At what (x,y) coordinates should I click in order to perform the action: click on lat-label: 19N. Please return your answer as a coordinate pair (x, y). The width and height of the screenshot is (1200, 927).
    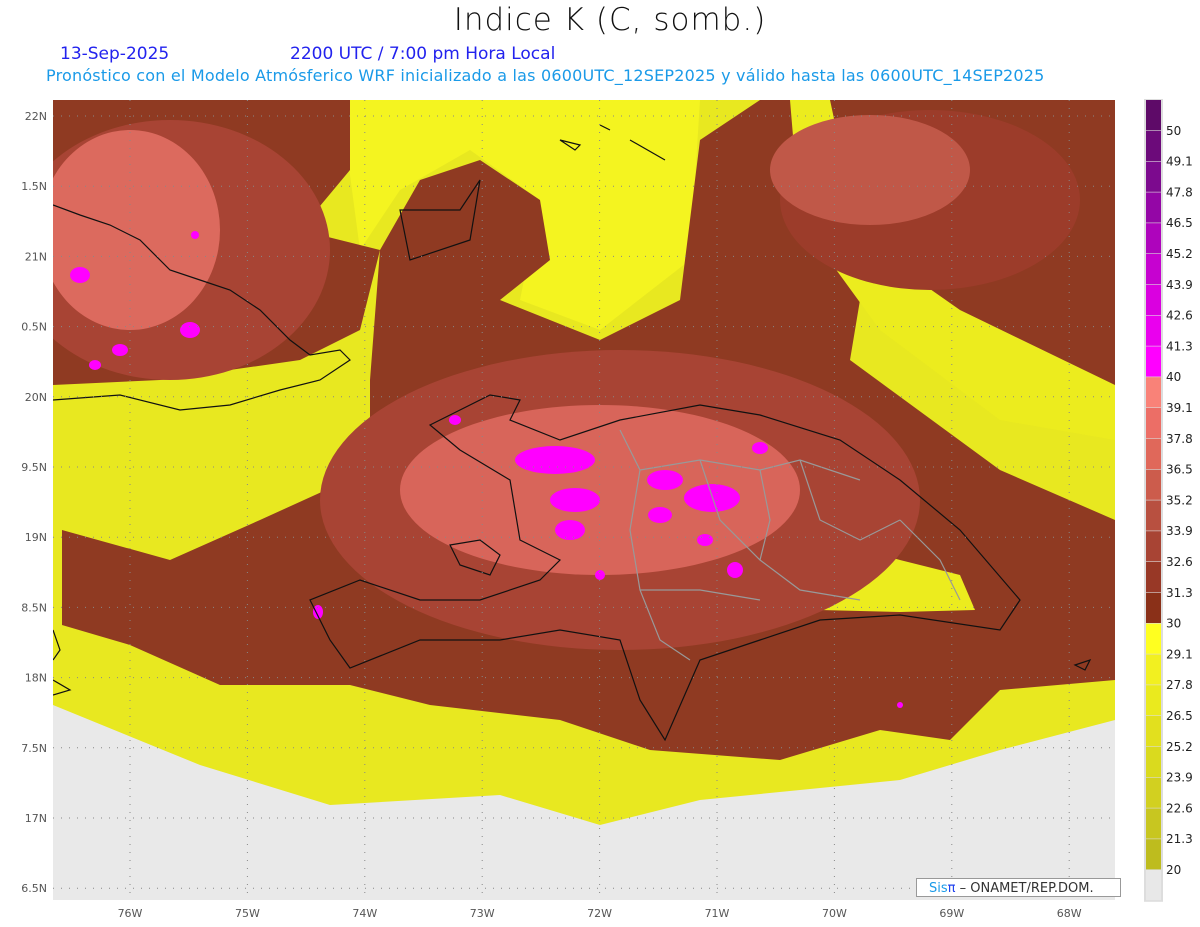
    Looking at the image, I should click on (36, 537).